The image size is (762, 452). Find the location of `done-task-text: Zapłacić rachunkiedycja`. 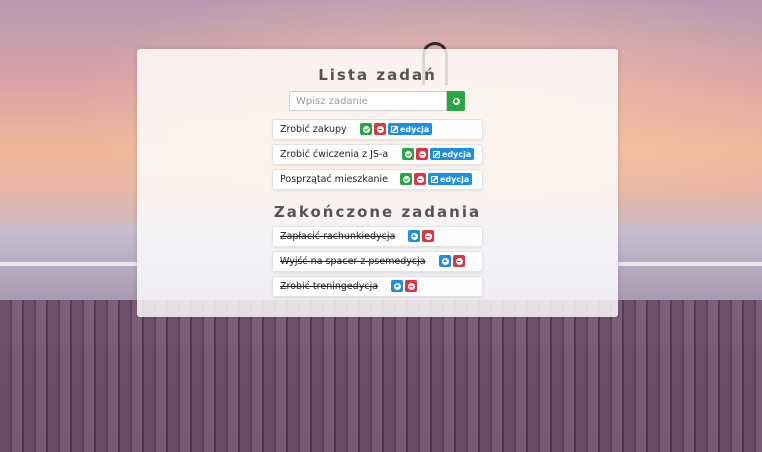

done-task-text: Zapłacić rachunkiedycja is located at coordinates (338, 236).